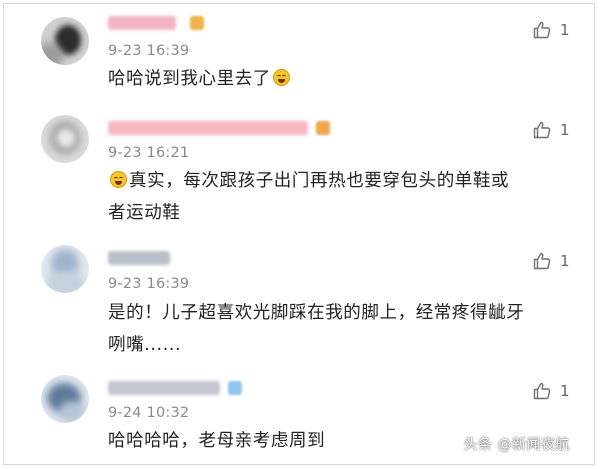  I want to click on watermark: 头条 @新闻夜航, so click(516, 445).